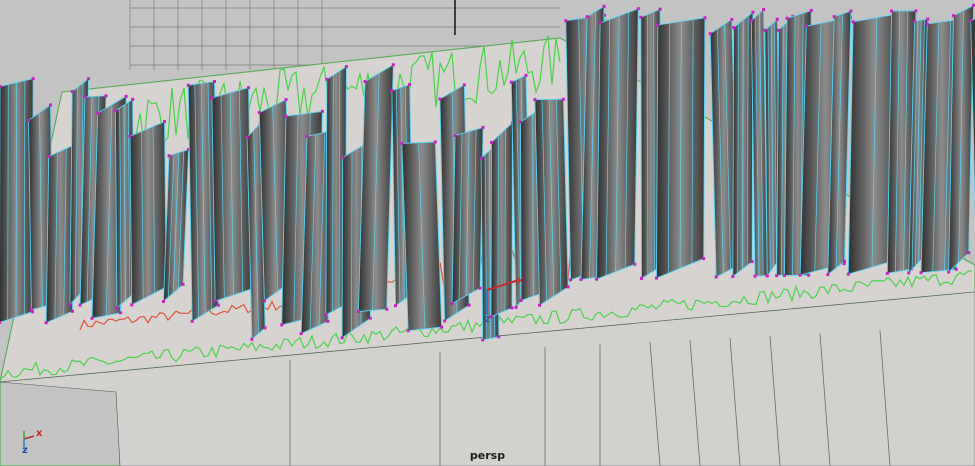 The height and width of the screenshot is (466, 975). I want to click on mesh-slab, so click(148, 213).